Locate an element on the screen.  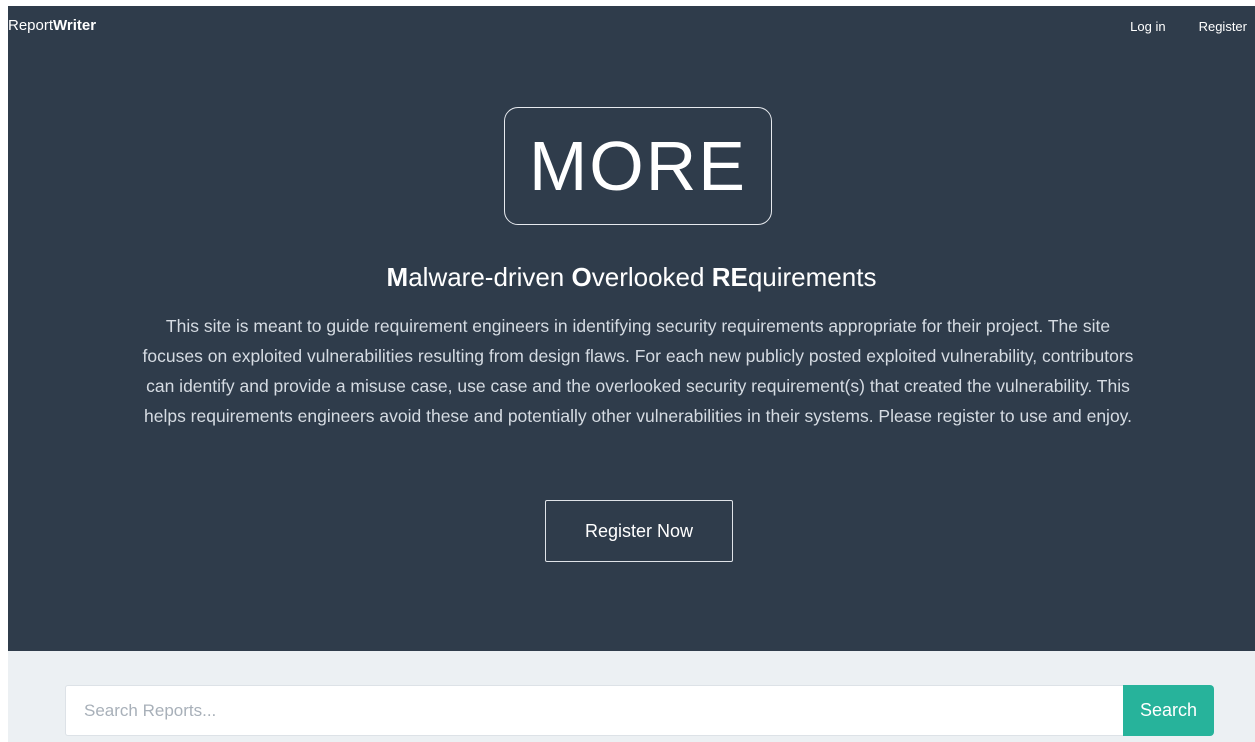
register-link: Register is located at coordinates (1223, 26).